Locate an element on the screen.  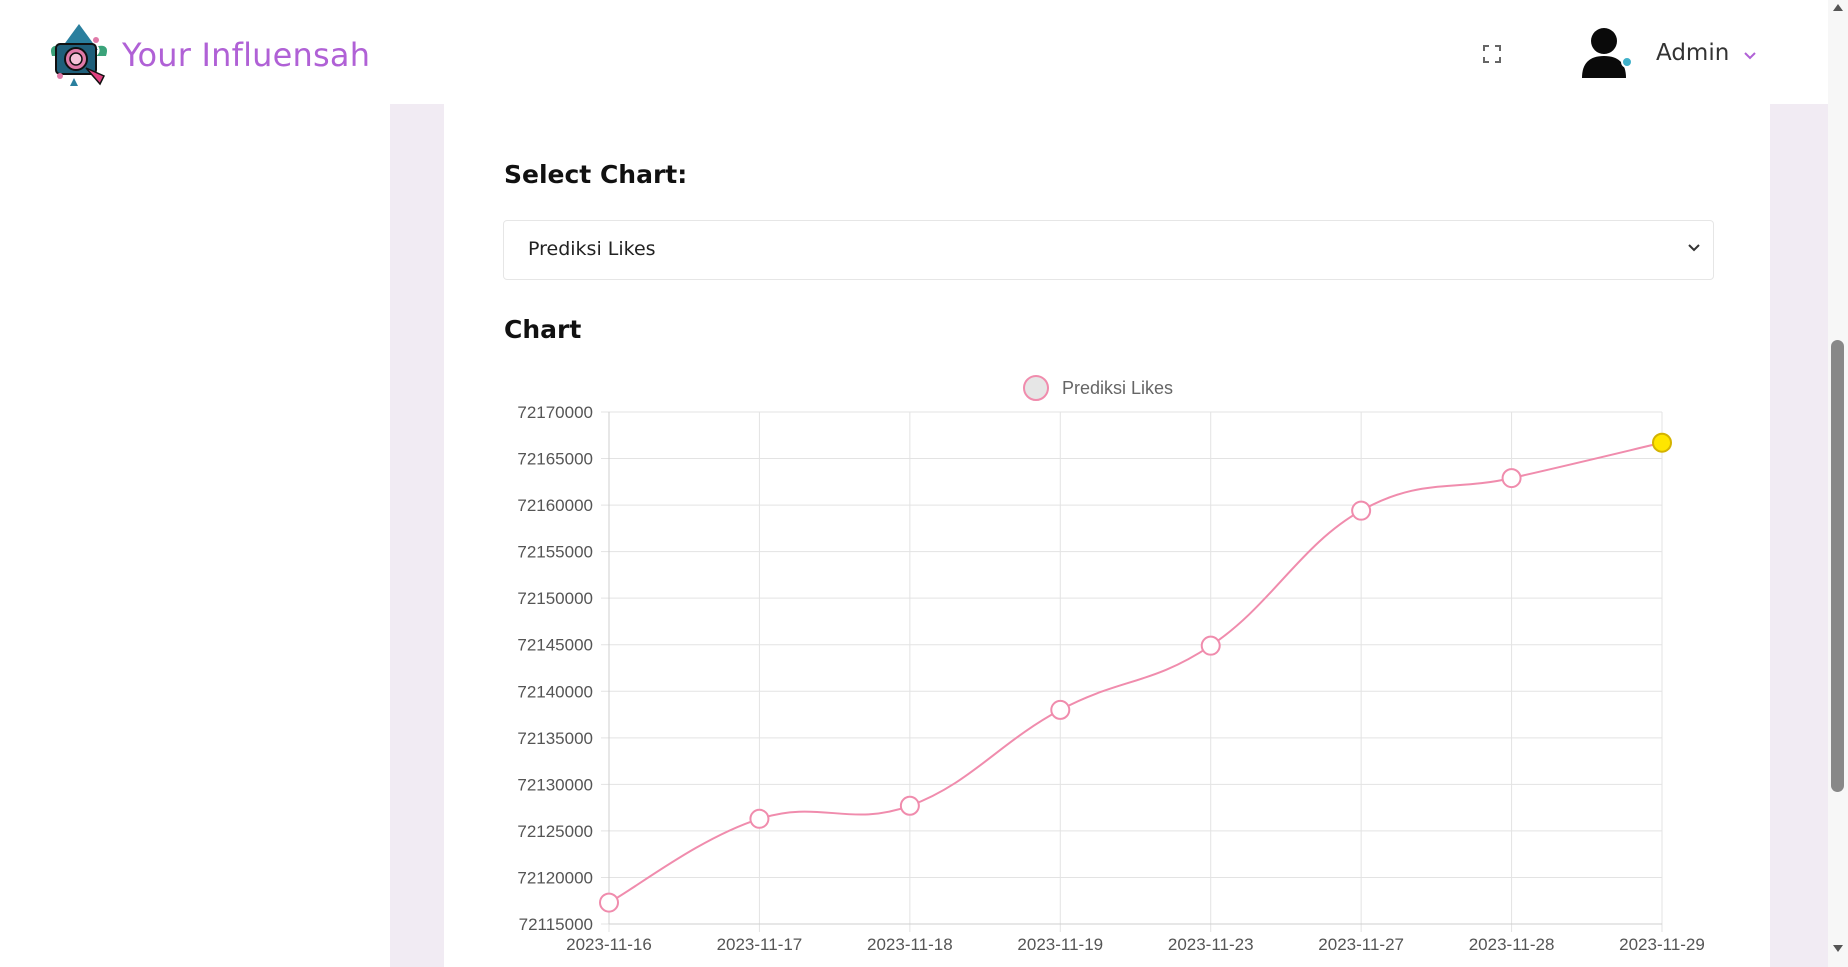
x-tick-label: 2023-11-18 is located at coordinates (910, 944).